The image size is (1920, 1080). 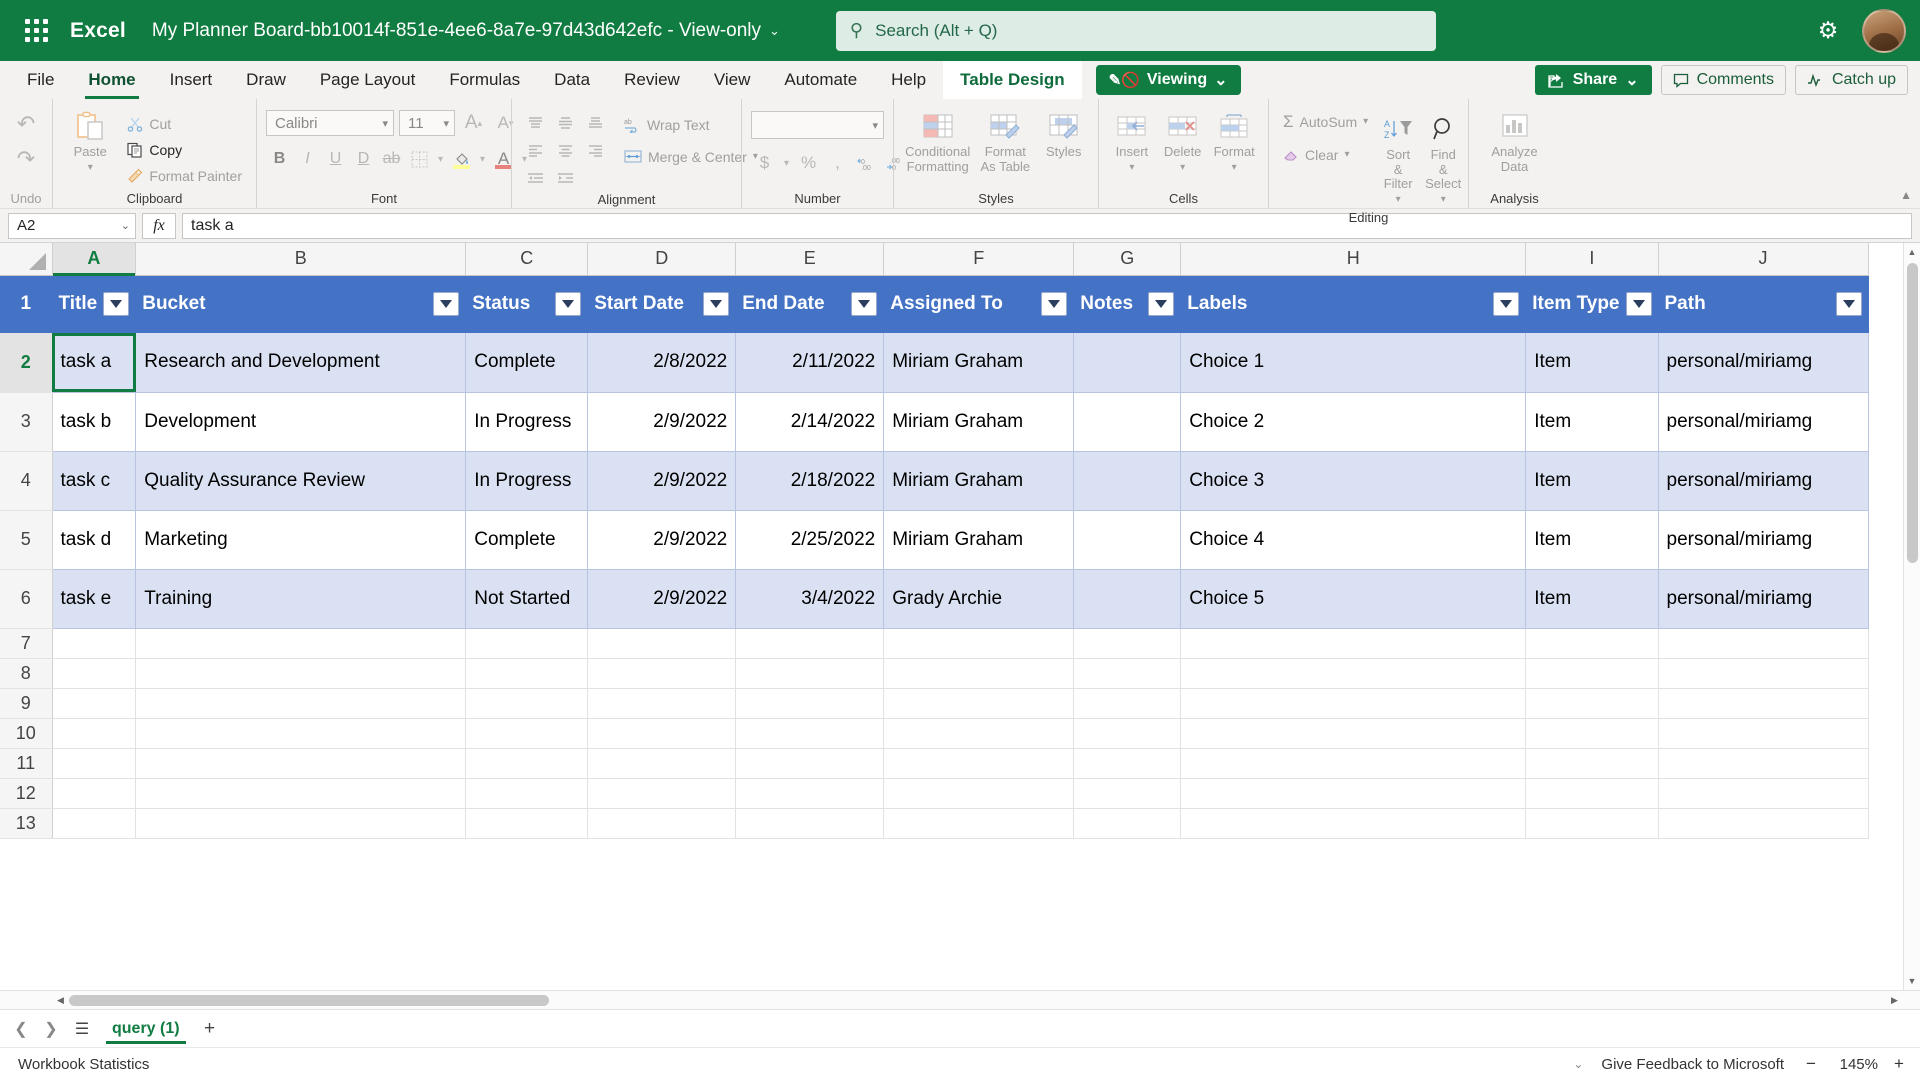 What do you see at coordinates (184, 123) in the screenshot?
I see `cut-button: Cut` at bounding box center [184, 123].